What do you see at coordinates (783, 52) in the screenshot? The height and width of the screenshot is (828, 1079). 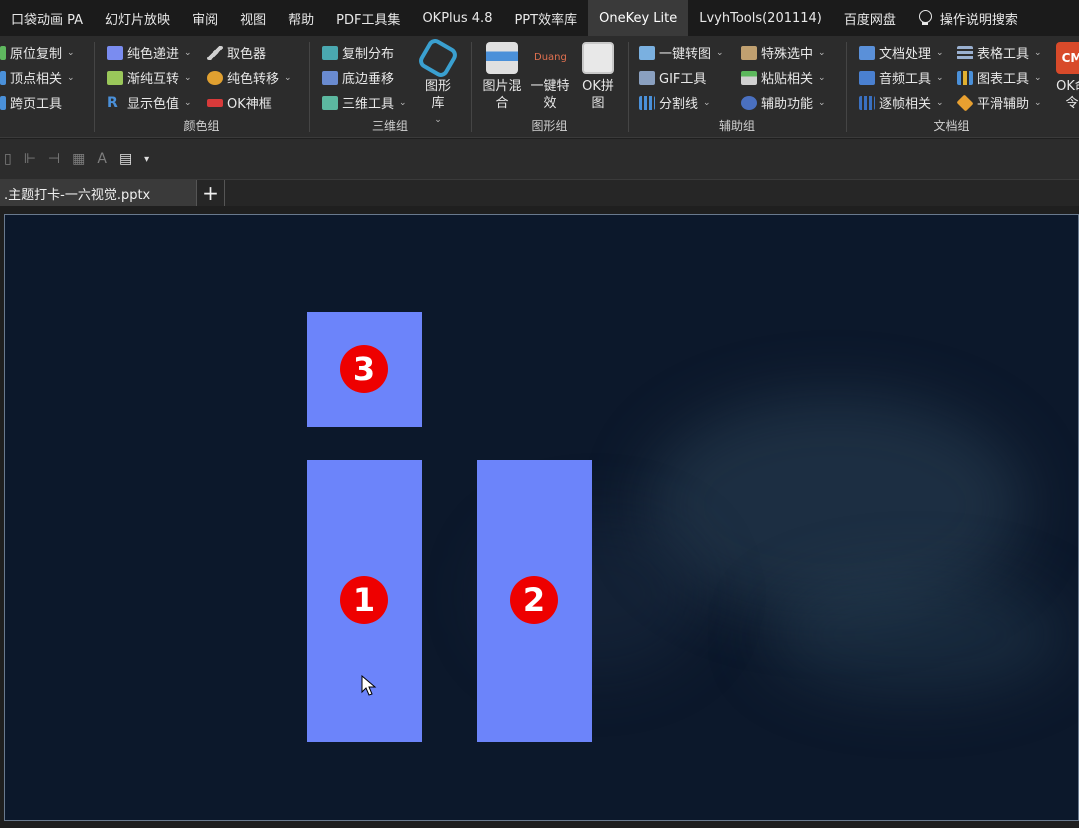 I see `special-select-button: 特殊选中 ⌄` at bounding box center [783, 52].